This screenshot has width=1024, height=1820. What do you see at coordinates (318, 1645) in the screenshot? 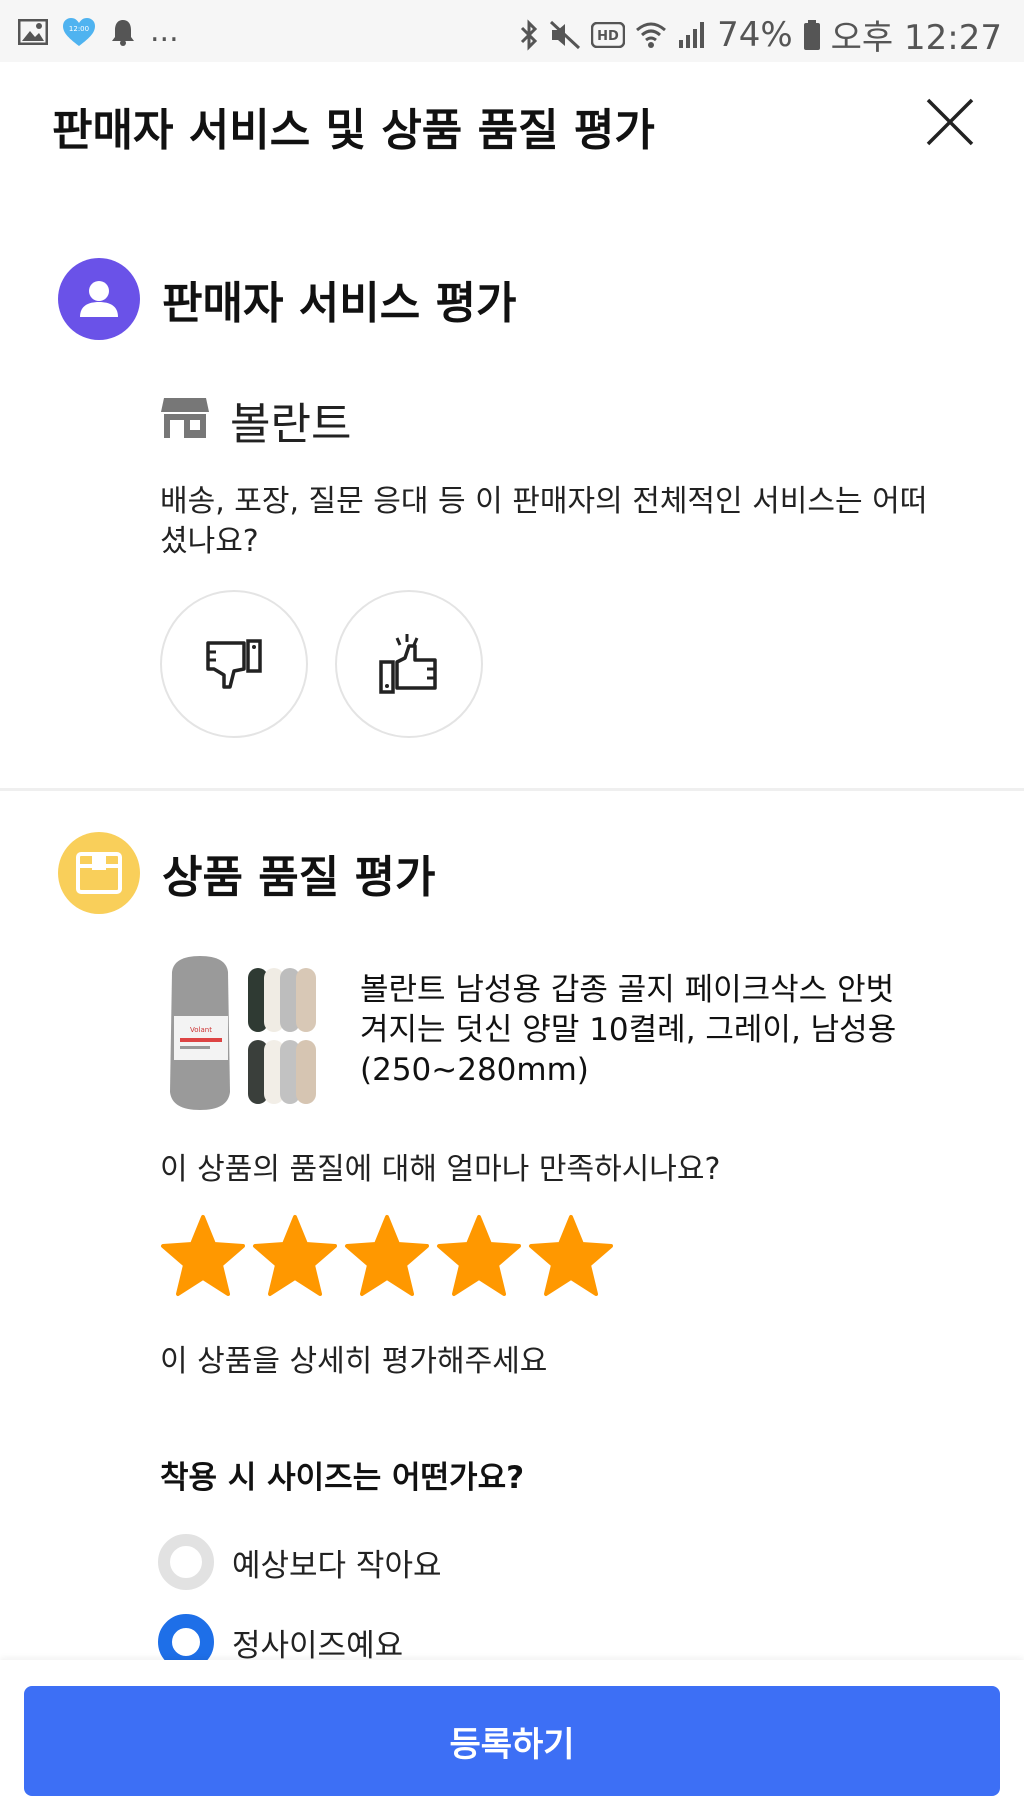
I see `size-option-true-label: 정사이즈예요` at bounding box center [318, 1645].